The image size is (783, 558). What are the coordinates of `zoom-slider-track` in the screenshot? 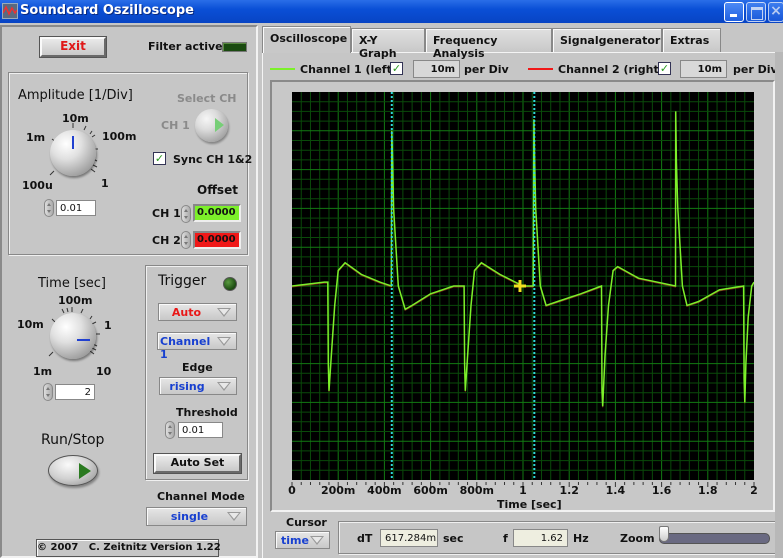 It's located at (714, 538).